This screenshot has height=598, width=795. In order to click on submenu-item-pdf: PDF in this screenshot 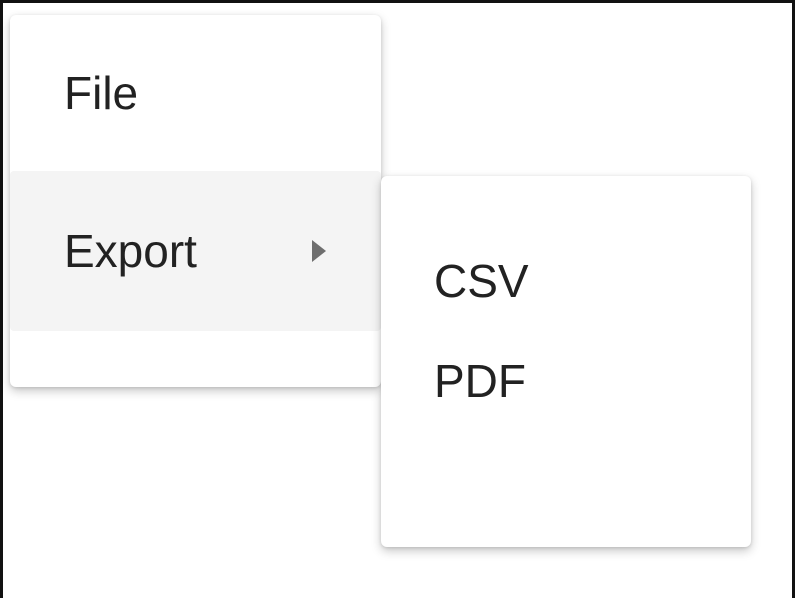, I will do `click(566, 381)`.